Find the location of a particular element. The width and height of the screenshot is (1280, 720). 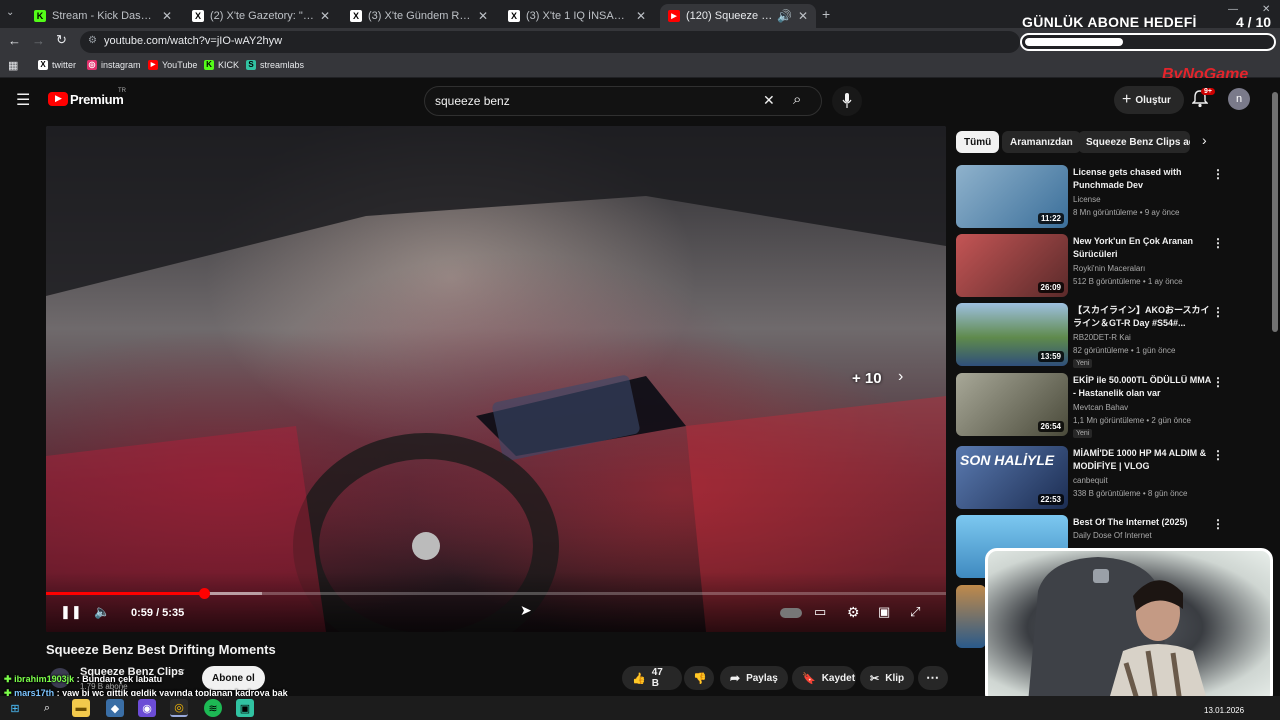

bookmark-youtube: ▶ YouTube is located at coordinates (172, 65).